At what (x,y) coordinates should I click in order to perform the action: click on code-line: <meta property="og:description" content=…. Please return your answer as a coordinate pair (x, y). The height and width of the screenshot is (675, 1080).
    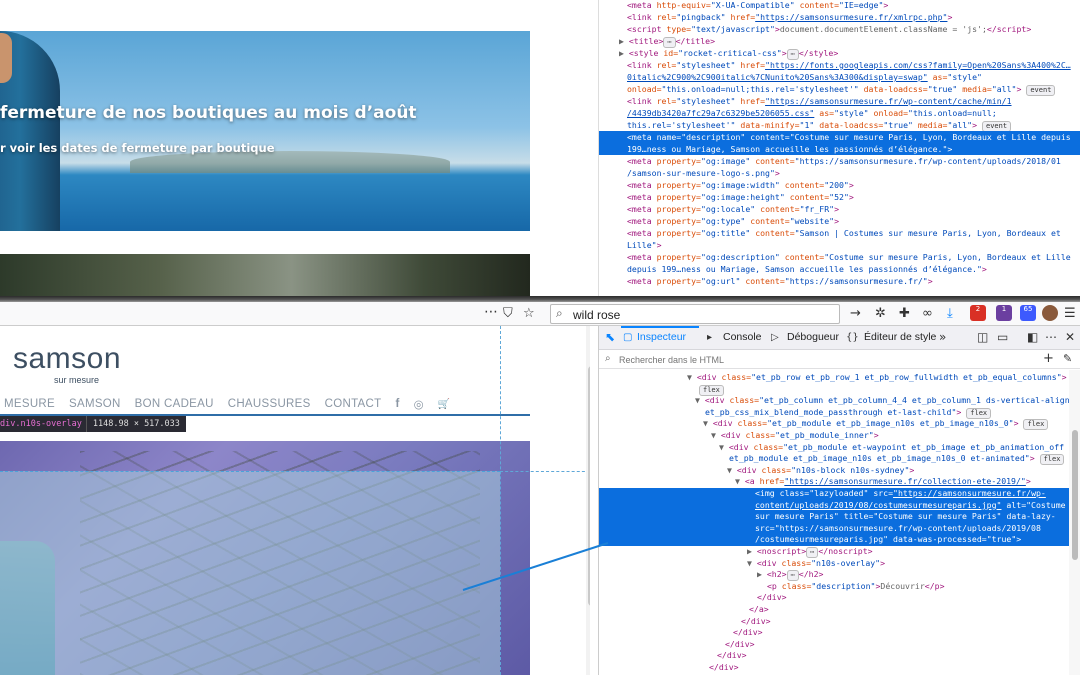
    Looking at the image, I should click on (839, 257).